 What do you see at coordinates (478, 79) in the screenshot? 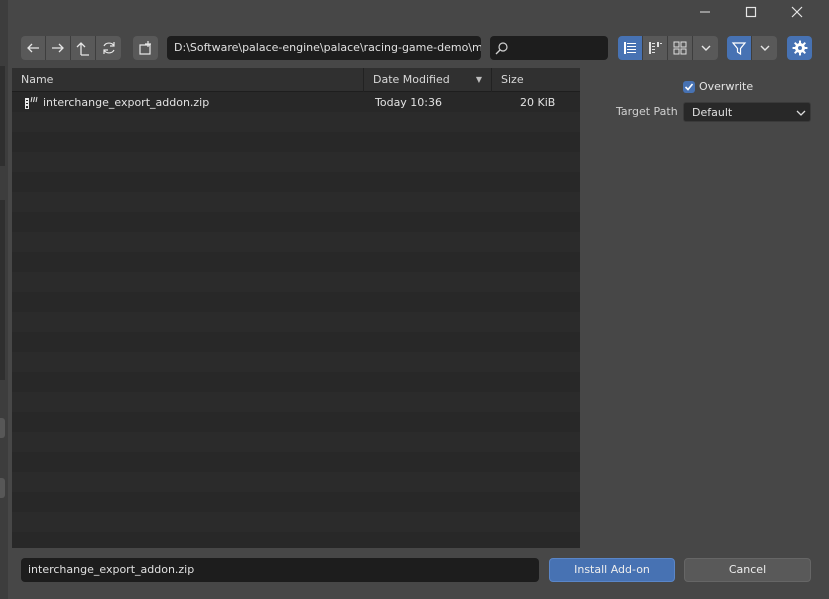
I see `sort-descending-icon: ▼` at bounding box center [478, 79].